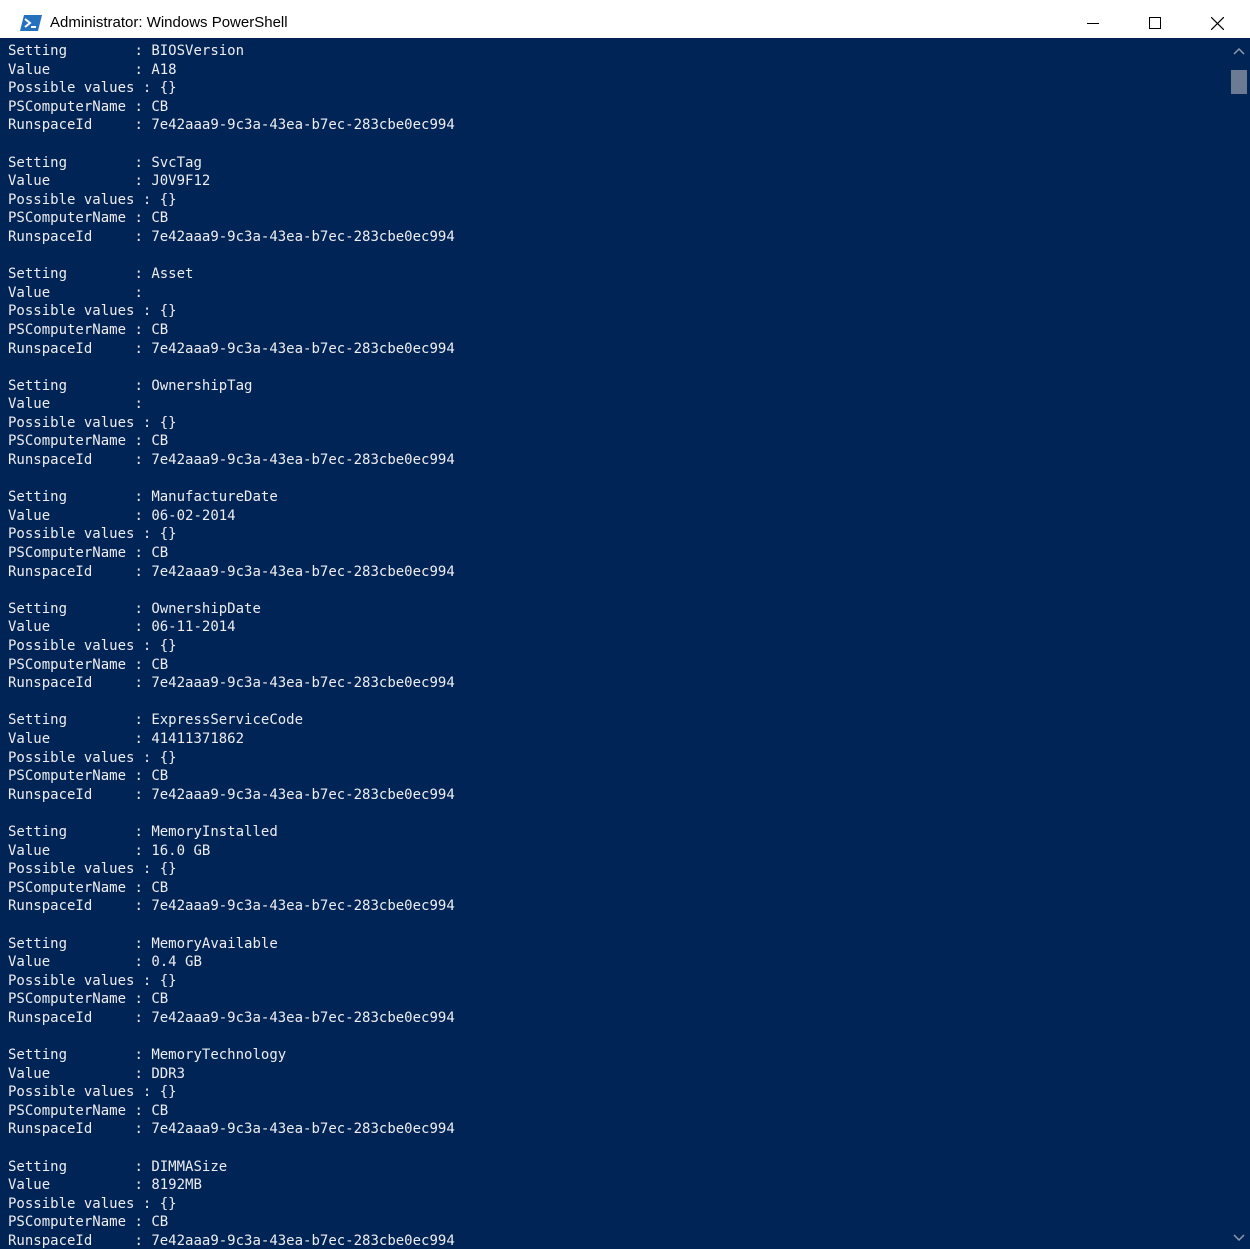  Describe the element at coordinates (618, 609) in the screenshot. I see `output-line-setting: Setting : OwnershipDate` at that location.